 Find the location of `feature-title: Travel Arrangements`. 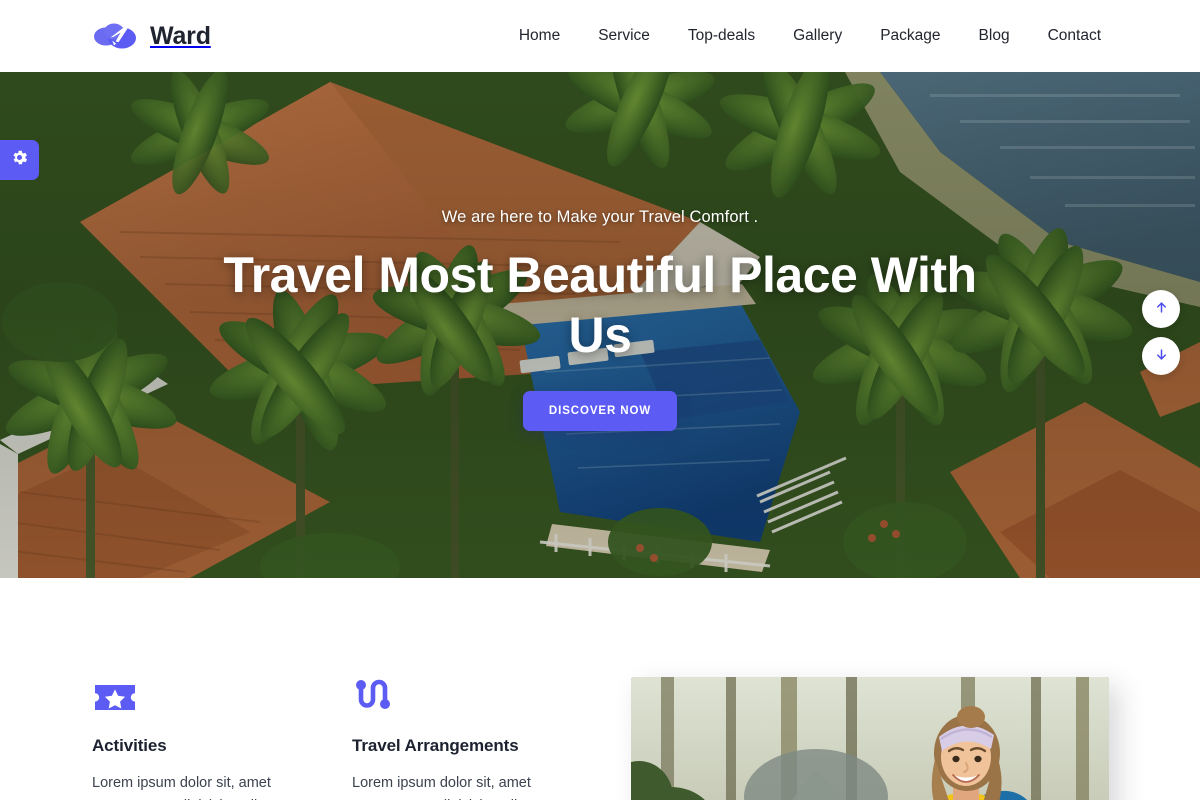

feature-title: Travel Arrangements is located at coordinates (435, 745).